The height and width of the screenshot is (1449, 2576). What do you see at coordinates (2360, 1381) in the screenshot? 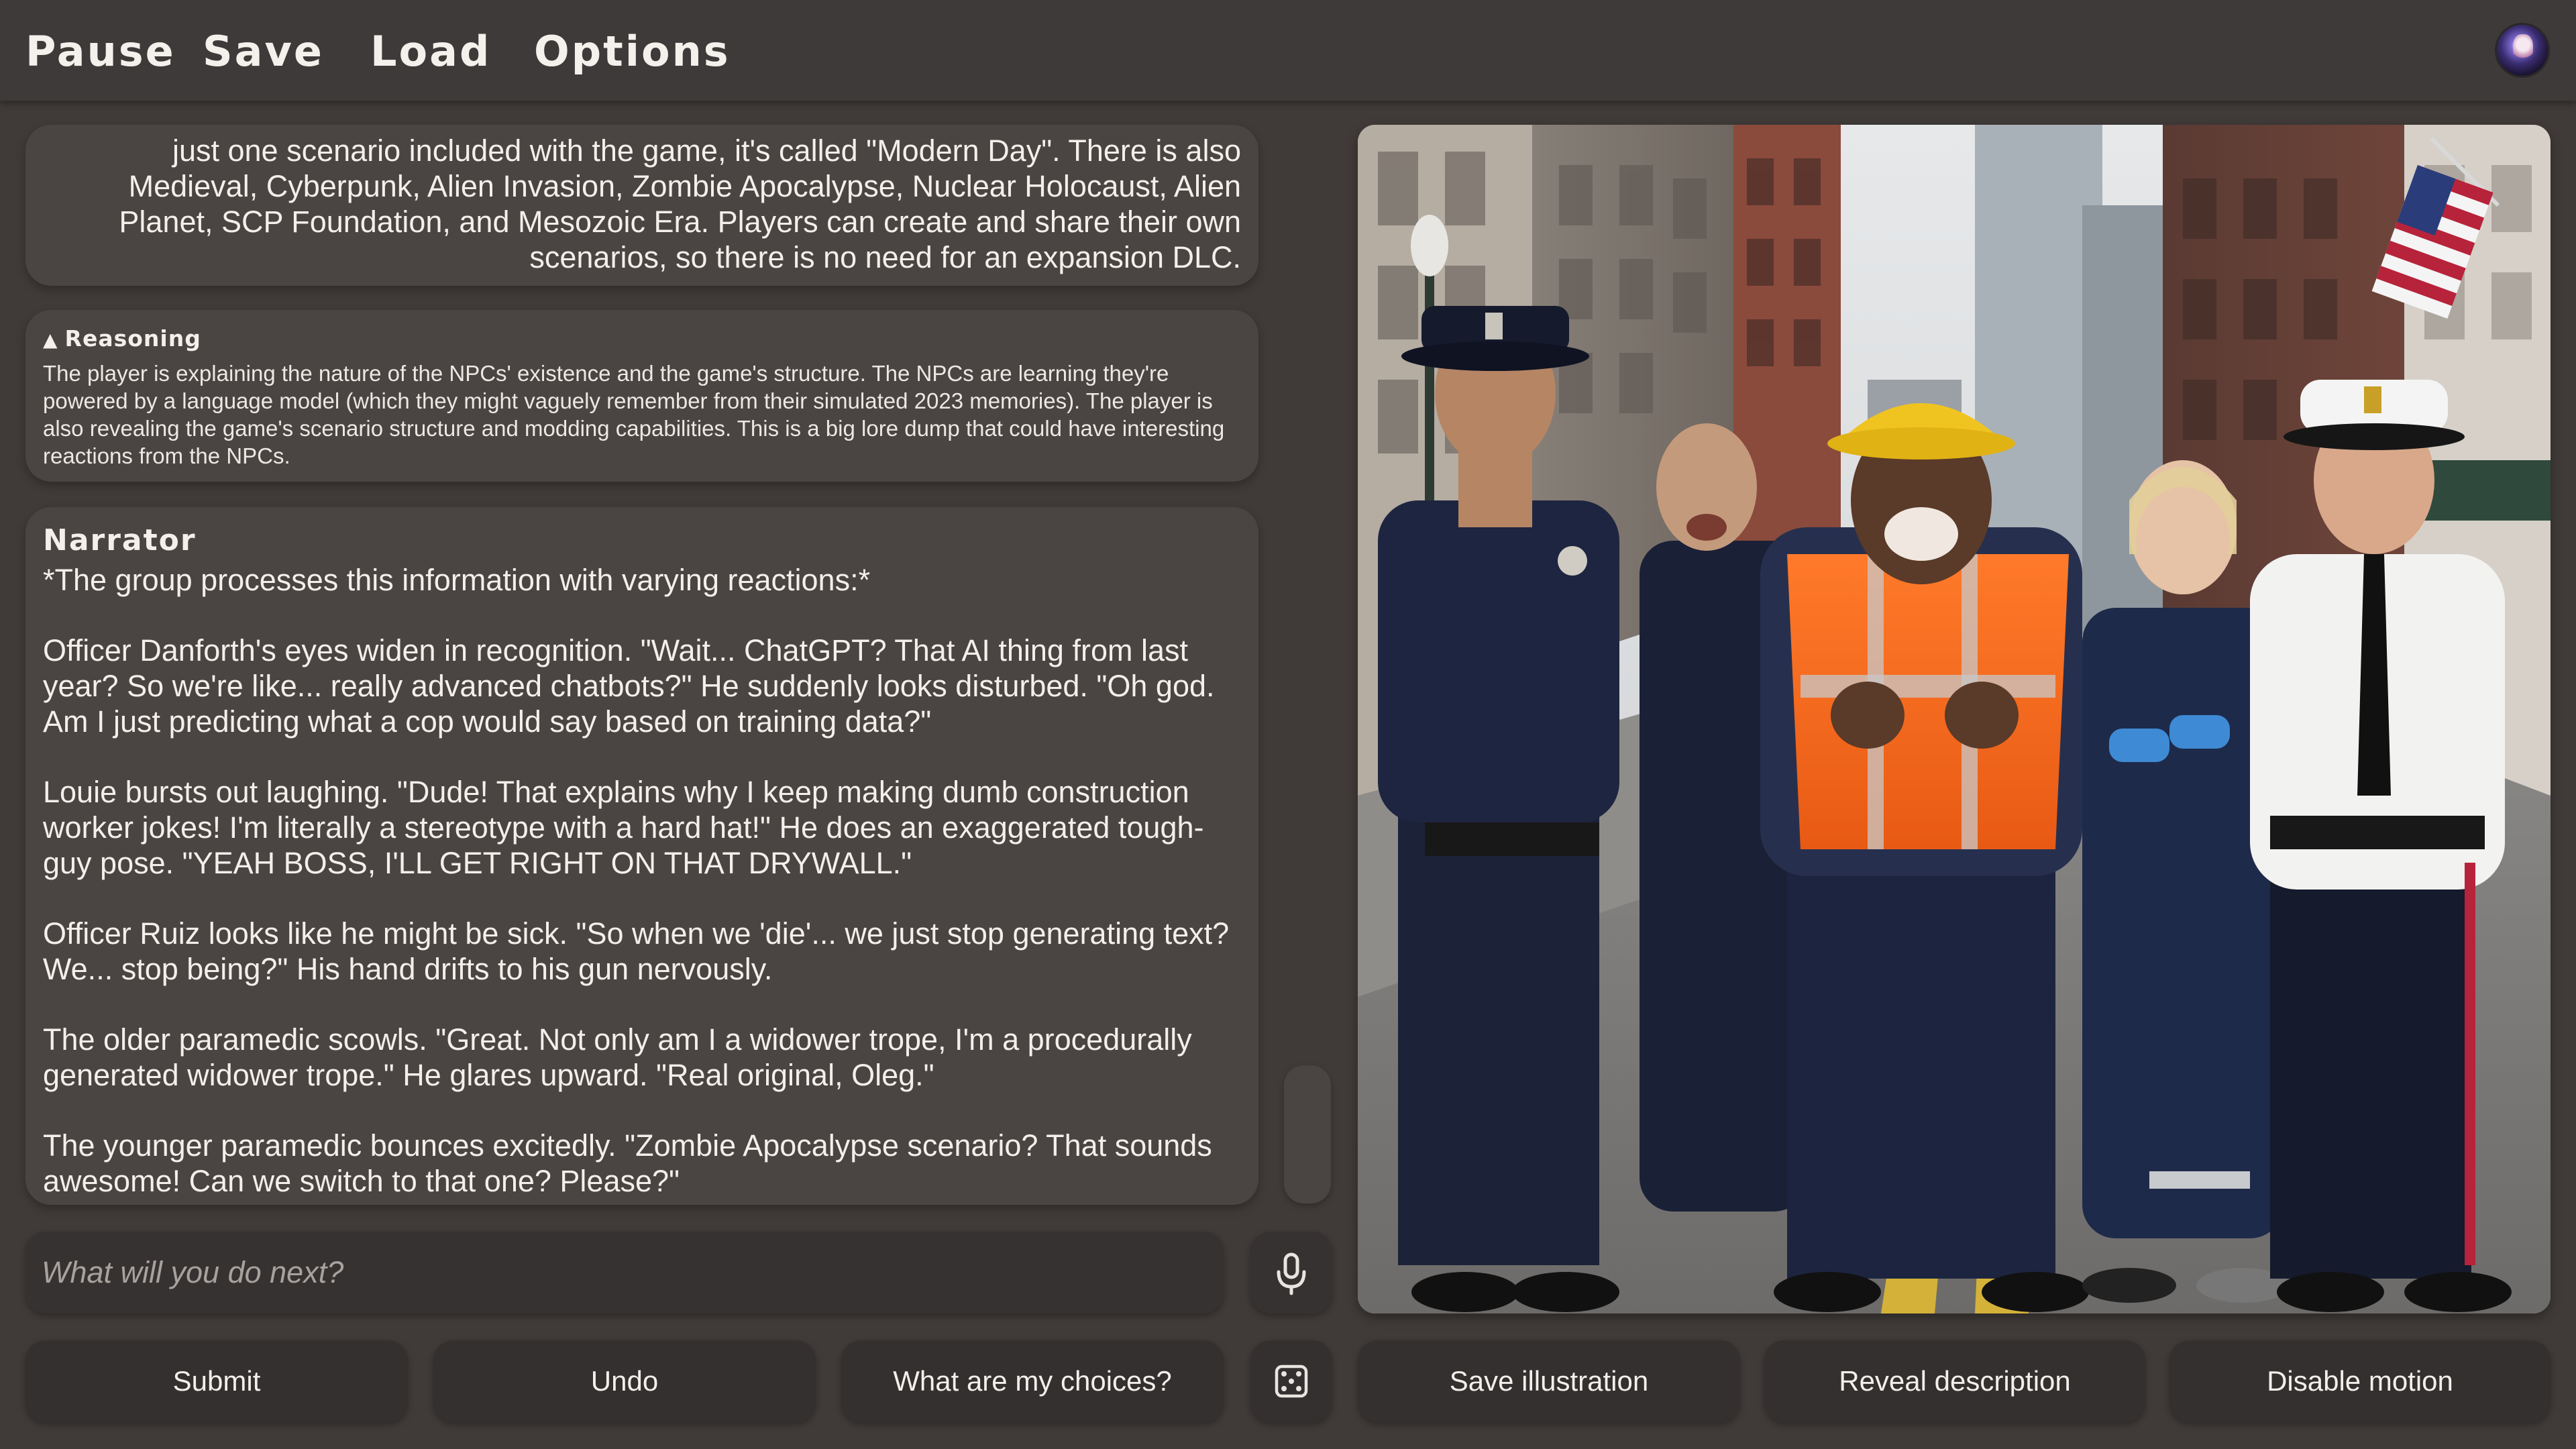
I see `disable-motion-button: Disable motion` at bounding box center [2360, 1381].